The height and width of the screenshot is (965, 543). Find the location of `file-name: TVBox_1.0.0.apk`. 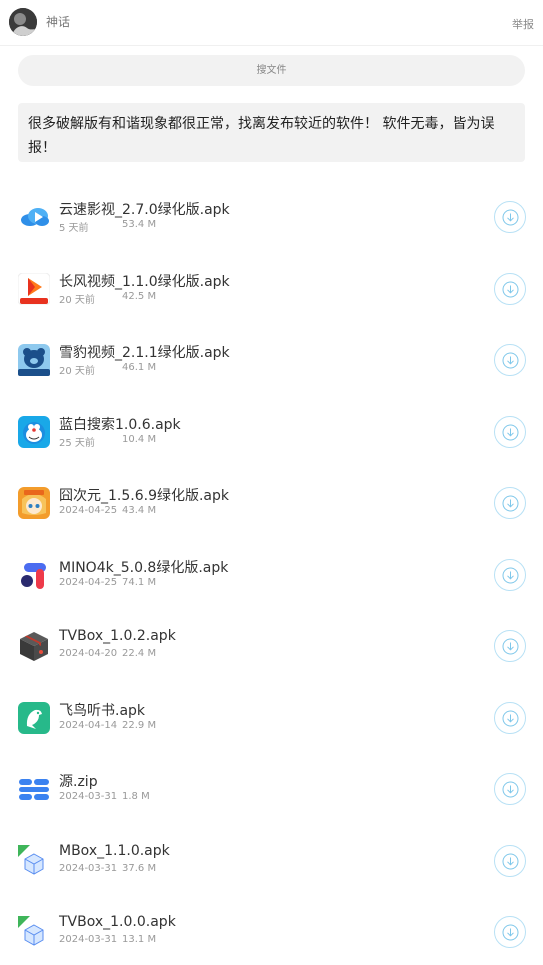

file-name: TVBox_1.0.0.apk is located at coordinates (117, 922).